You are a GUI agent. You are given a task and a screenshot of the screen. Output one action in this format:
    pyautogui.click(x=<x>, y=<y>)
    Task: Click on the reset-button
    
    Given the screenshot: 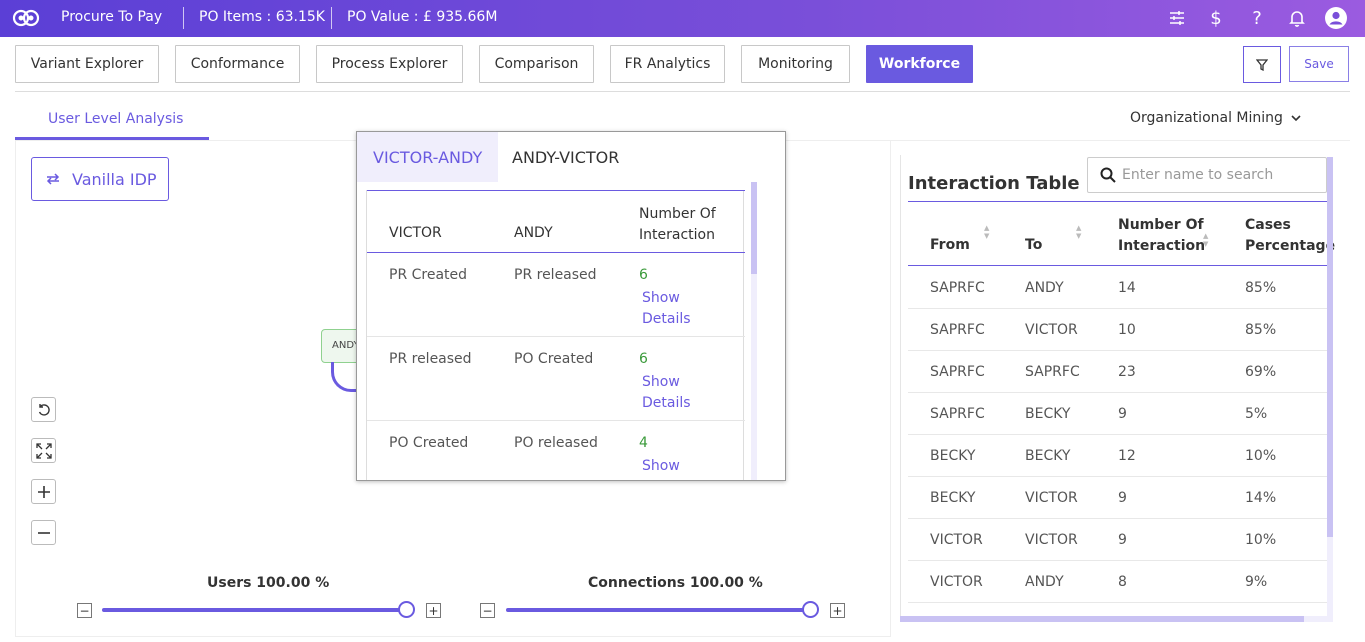 What is the action you would take?
    pyautogui.click(x=43, y=409)
    